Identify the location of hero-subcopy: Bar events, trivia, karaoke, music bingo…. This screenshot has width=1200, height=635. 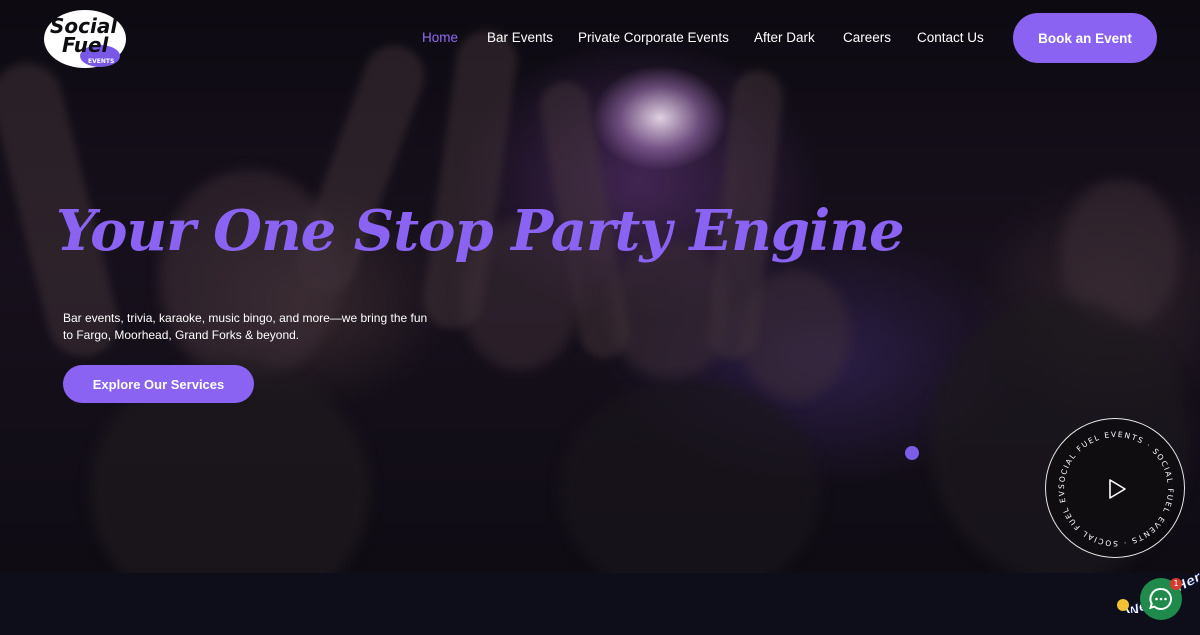
(245, 326).